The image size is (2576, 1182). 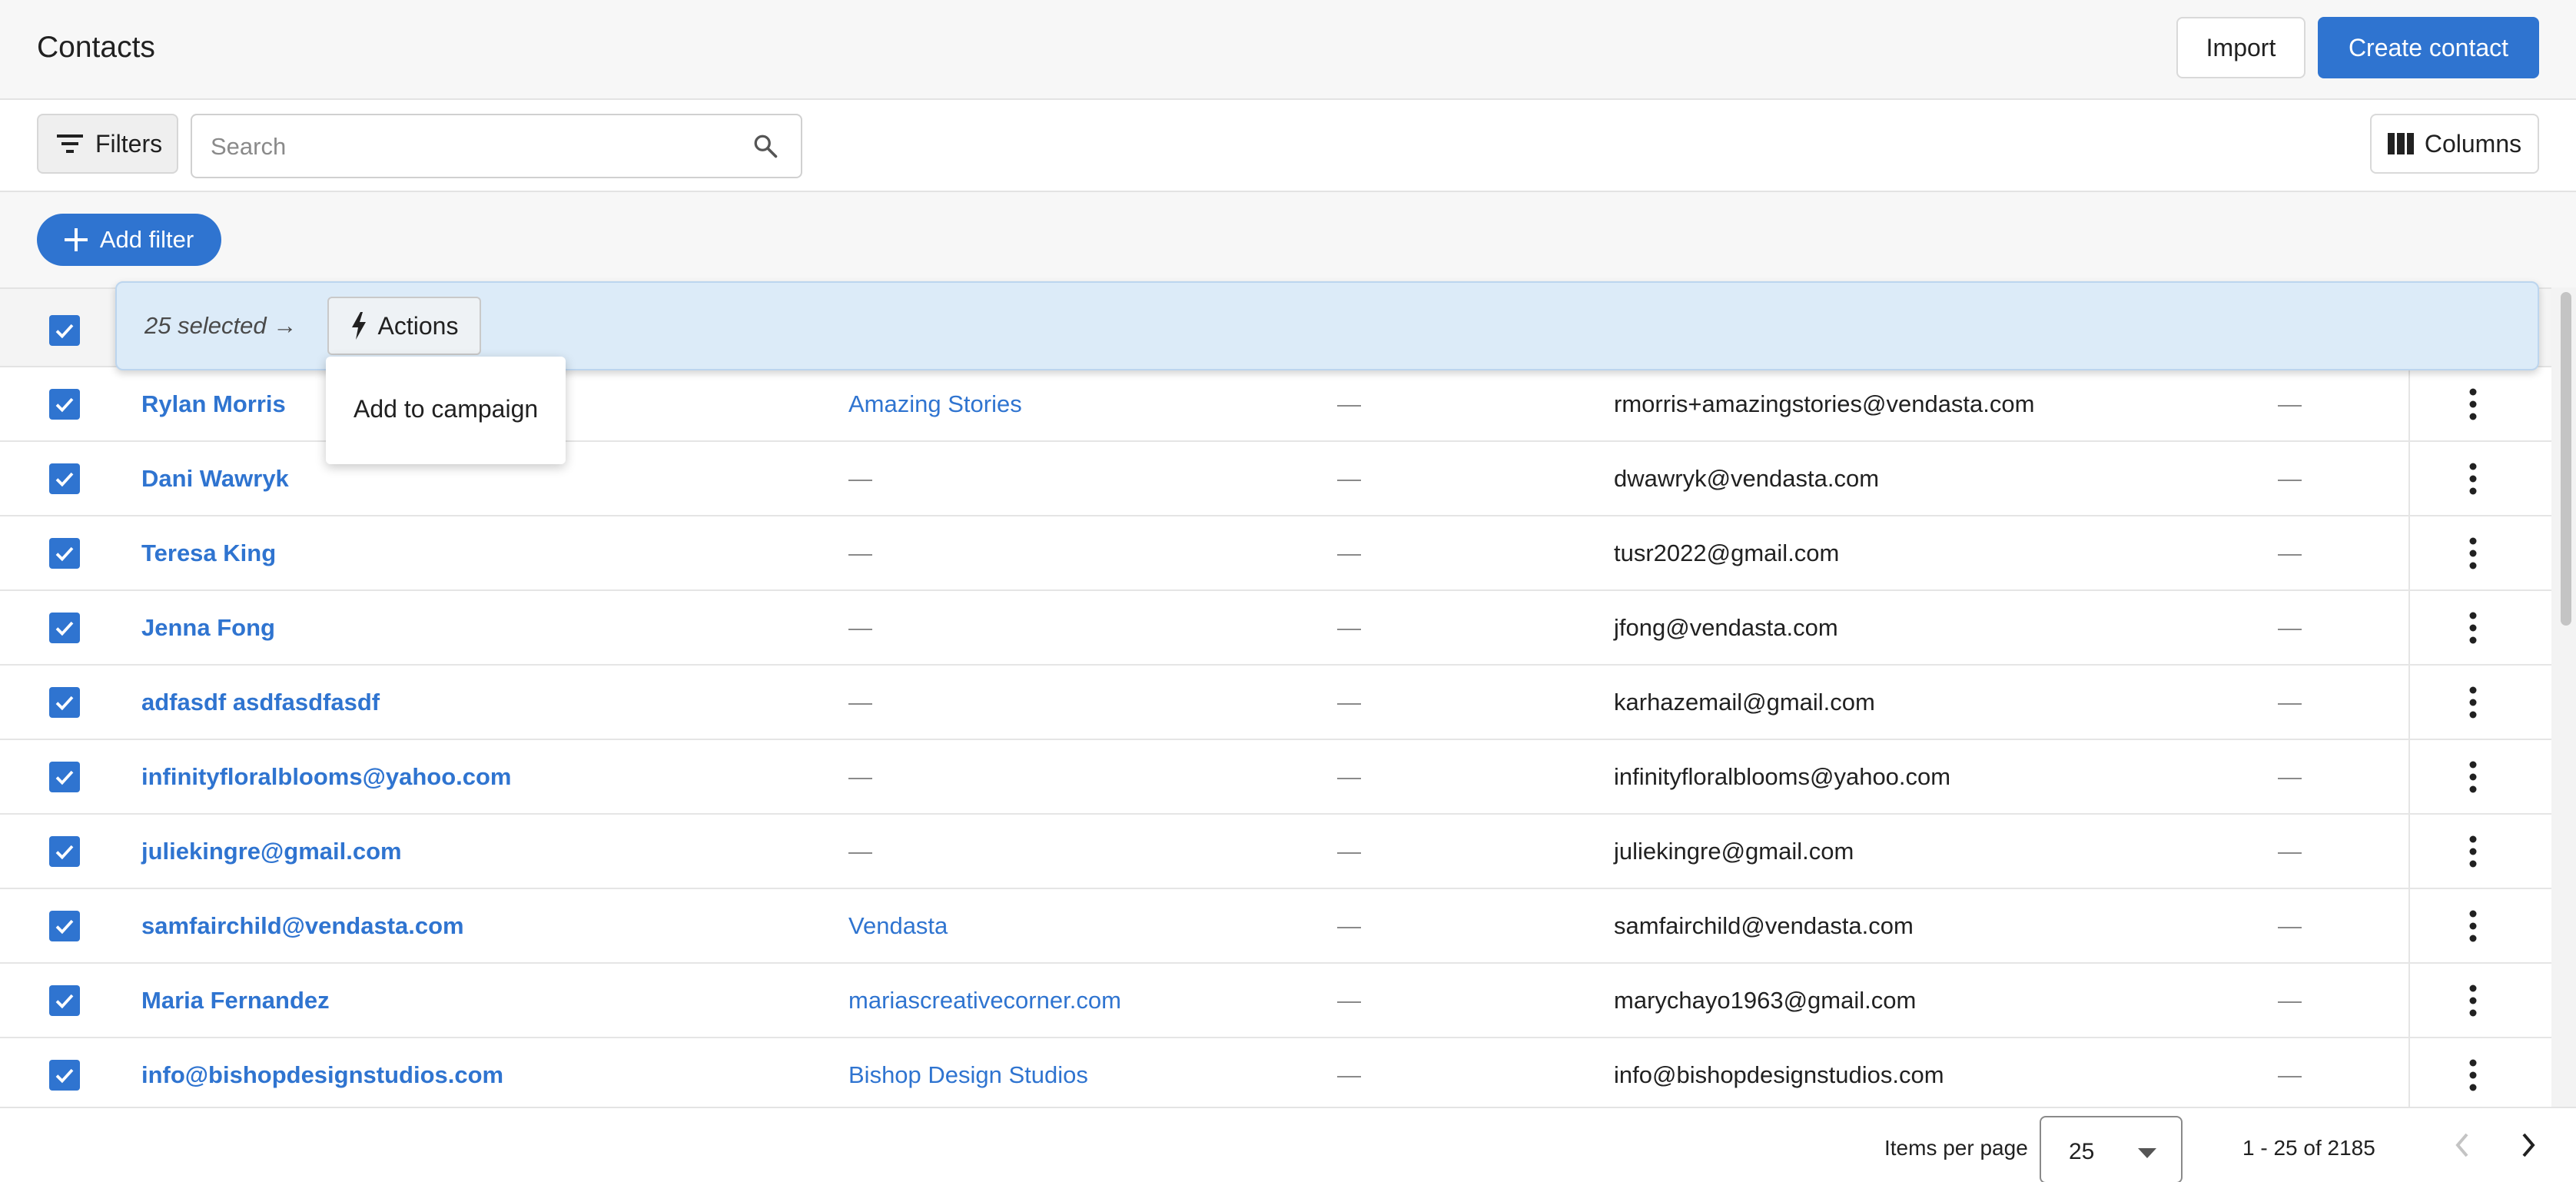 What do you see at coordinates (322, 1075) in the screenshot?
I see `contact-name-link: info@bishopdesignstudios.com` at bounding box center [322, 1075].